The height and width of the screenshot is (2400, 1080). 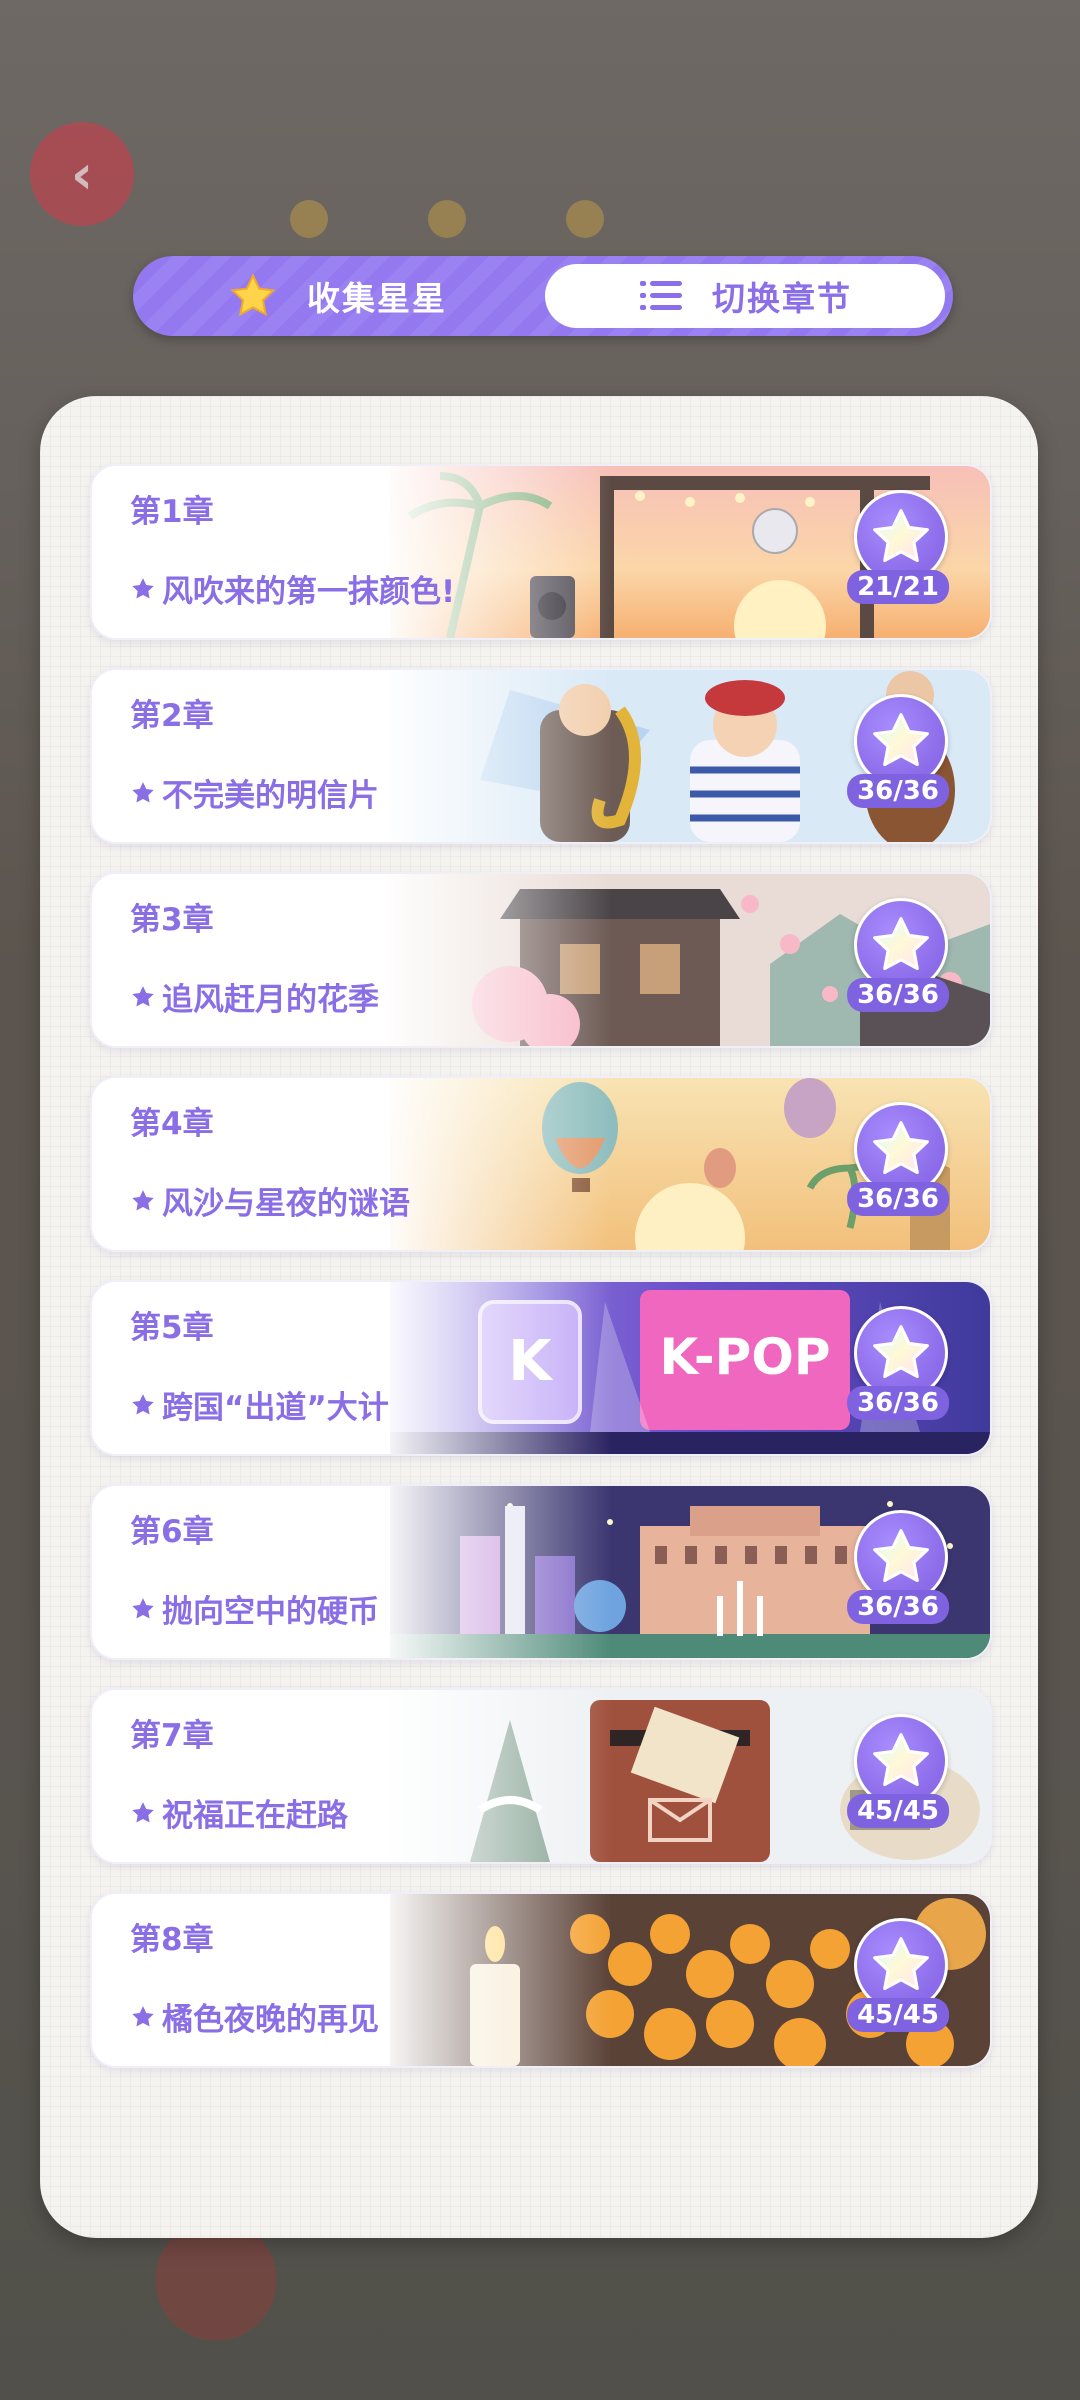 What do you see at coordinates (898, 587) in the screenshot?
I see `star-count: 21/21` at bounding box center [898, 587].